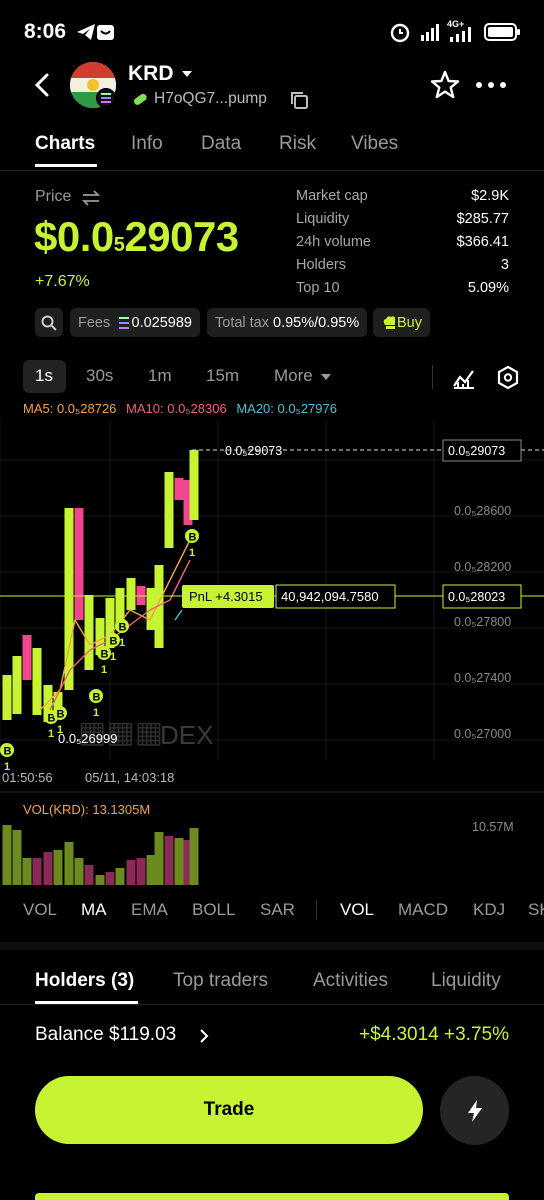 This screenshot has height=1200, width=544. Describe the element at coordinates (492, 85) in the screenshot. I see `more-options-icon` at that location.